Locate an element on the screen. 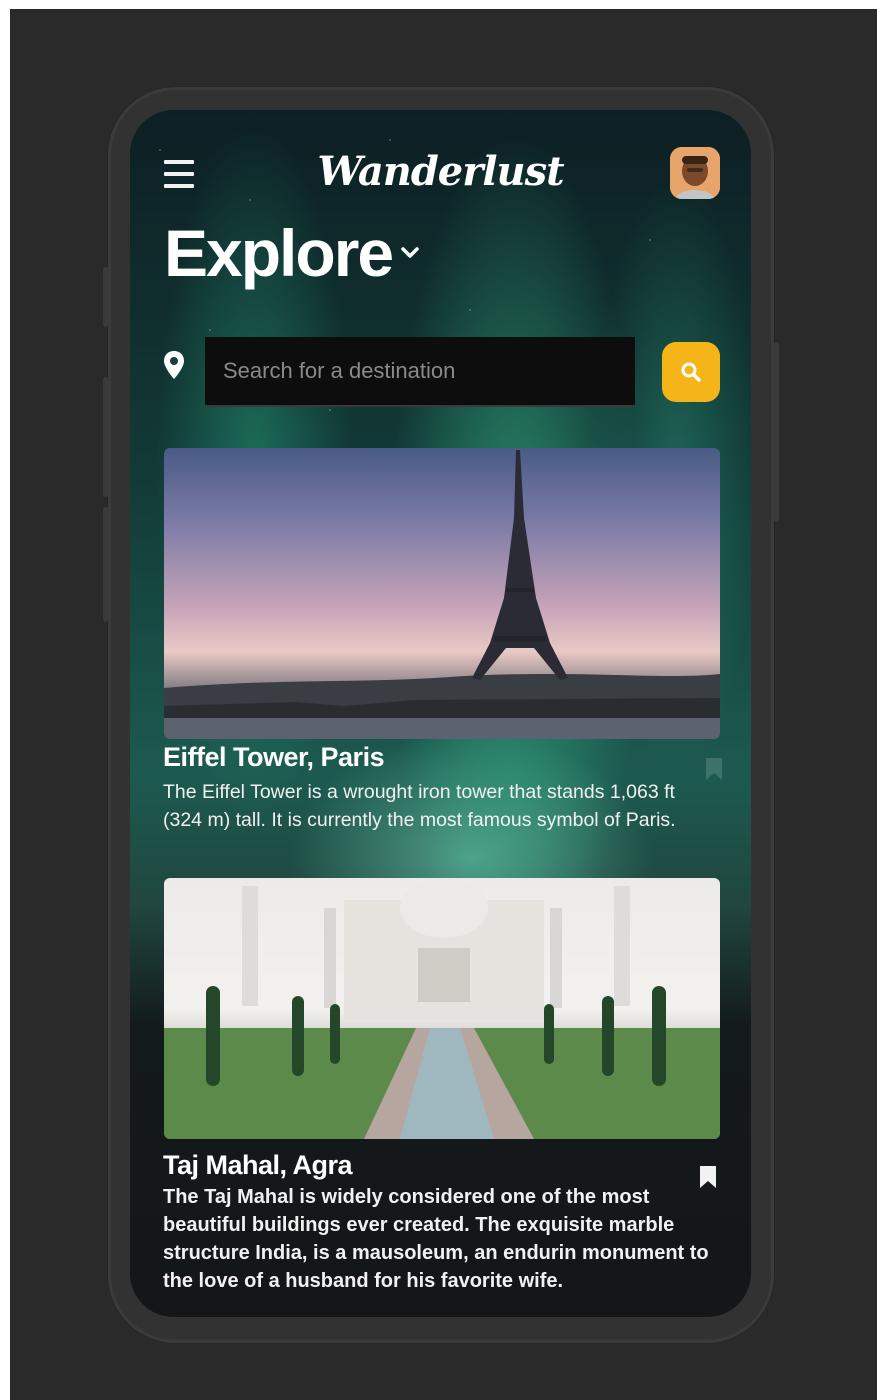  page-title: Explore is located at coordinates (279, 253).